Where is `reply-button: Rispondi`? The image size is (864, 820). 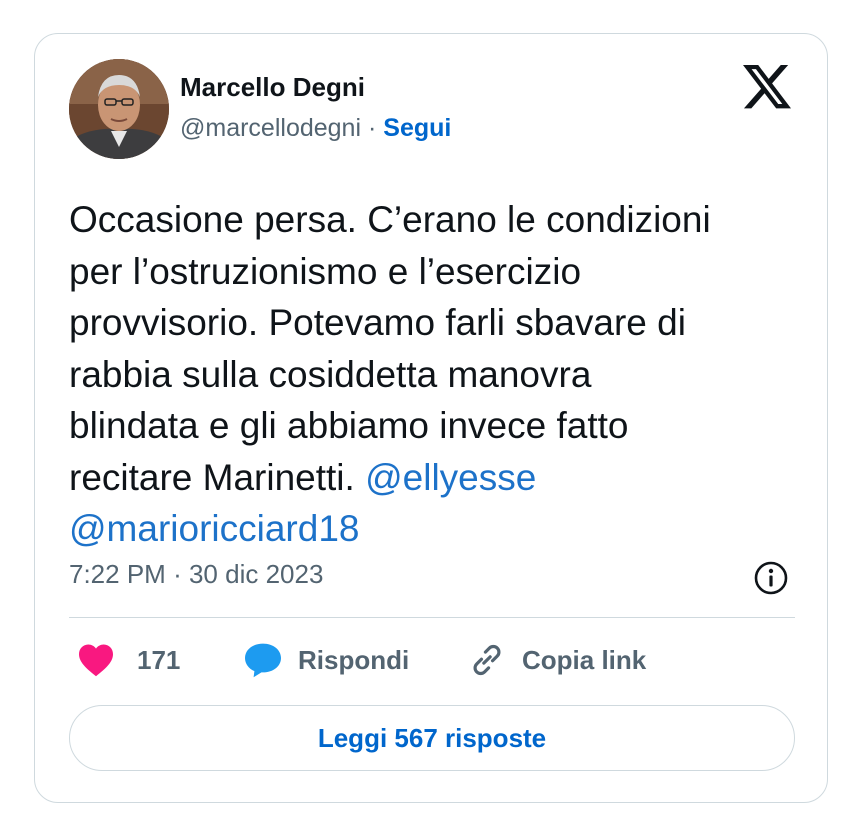 reply-button: Rispondi is located at coordinates (326, 660).